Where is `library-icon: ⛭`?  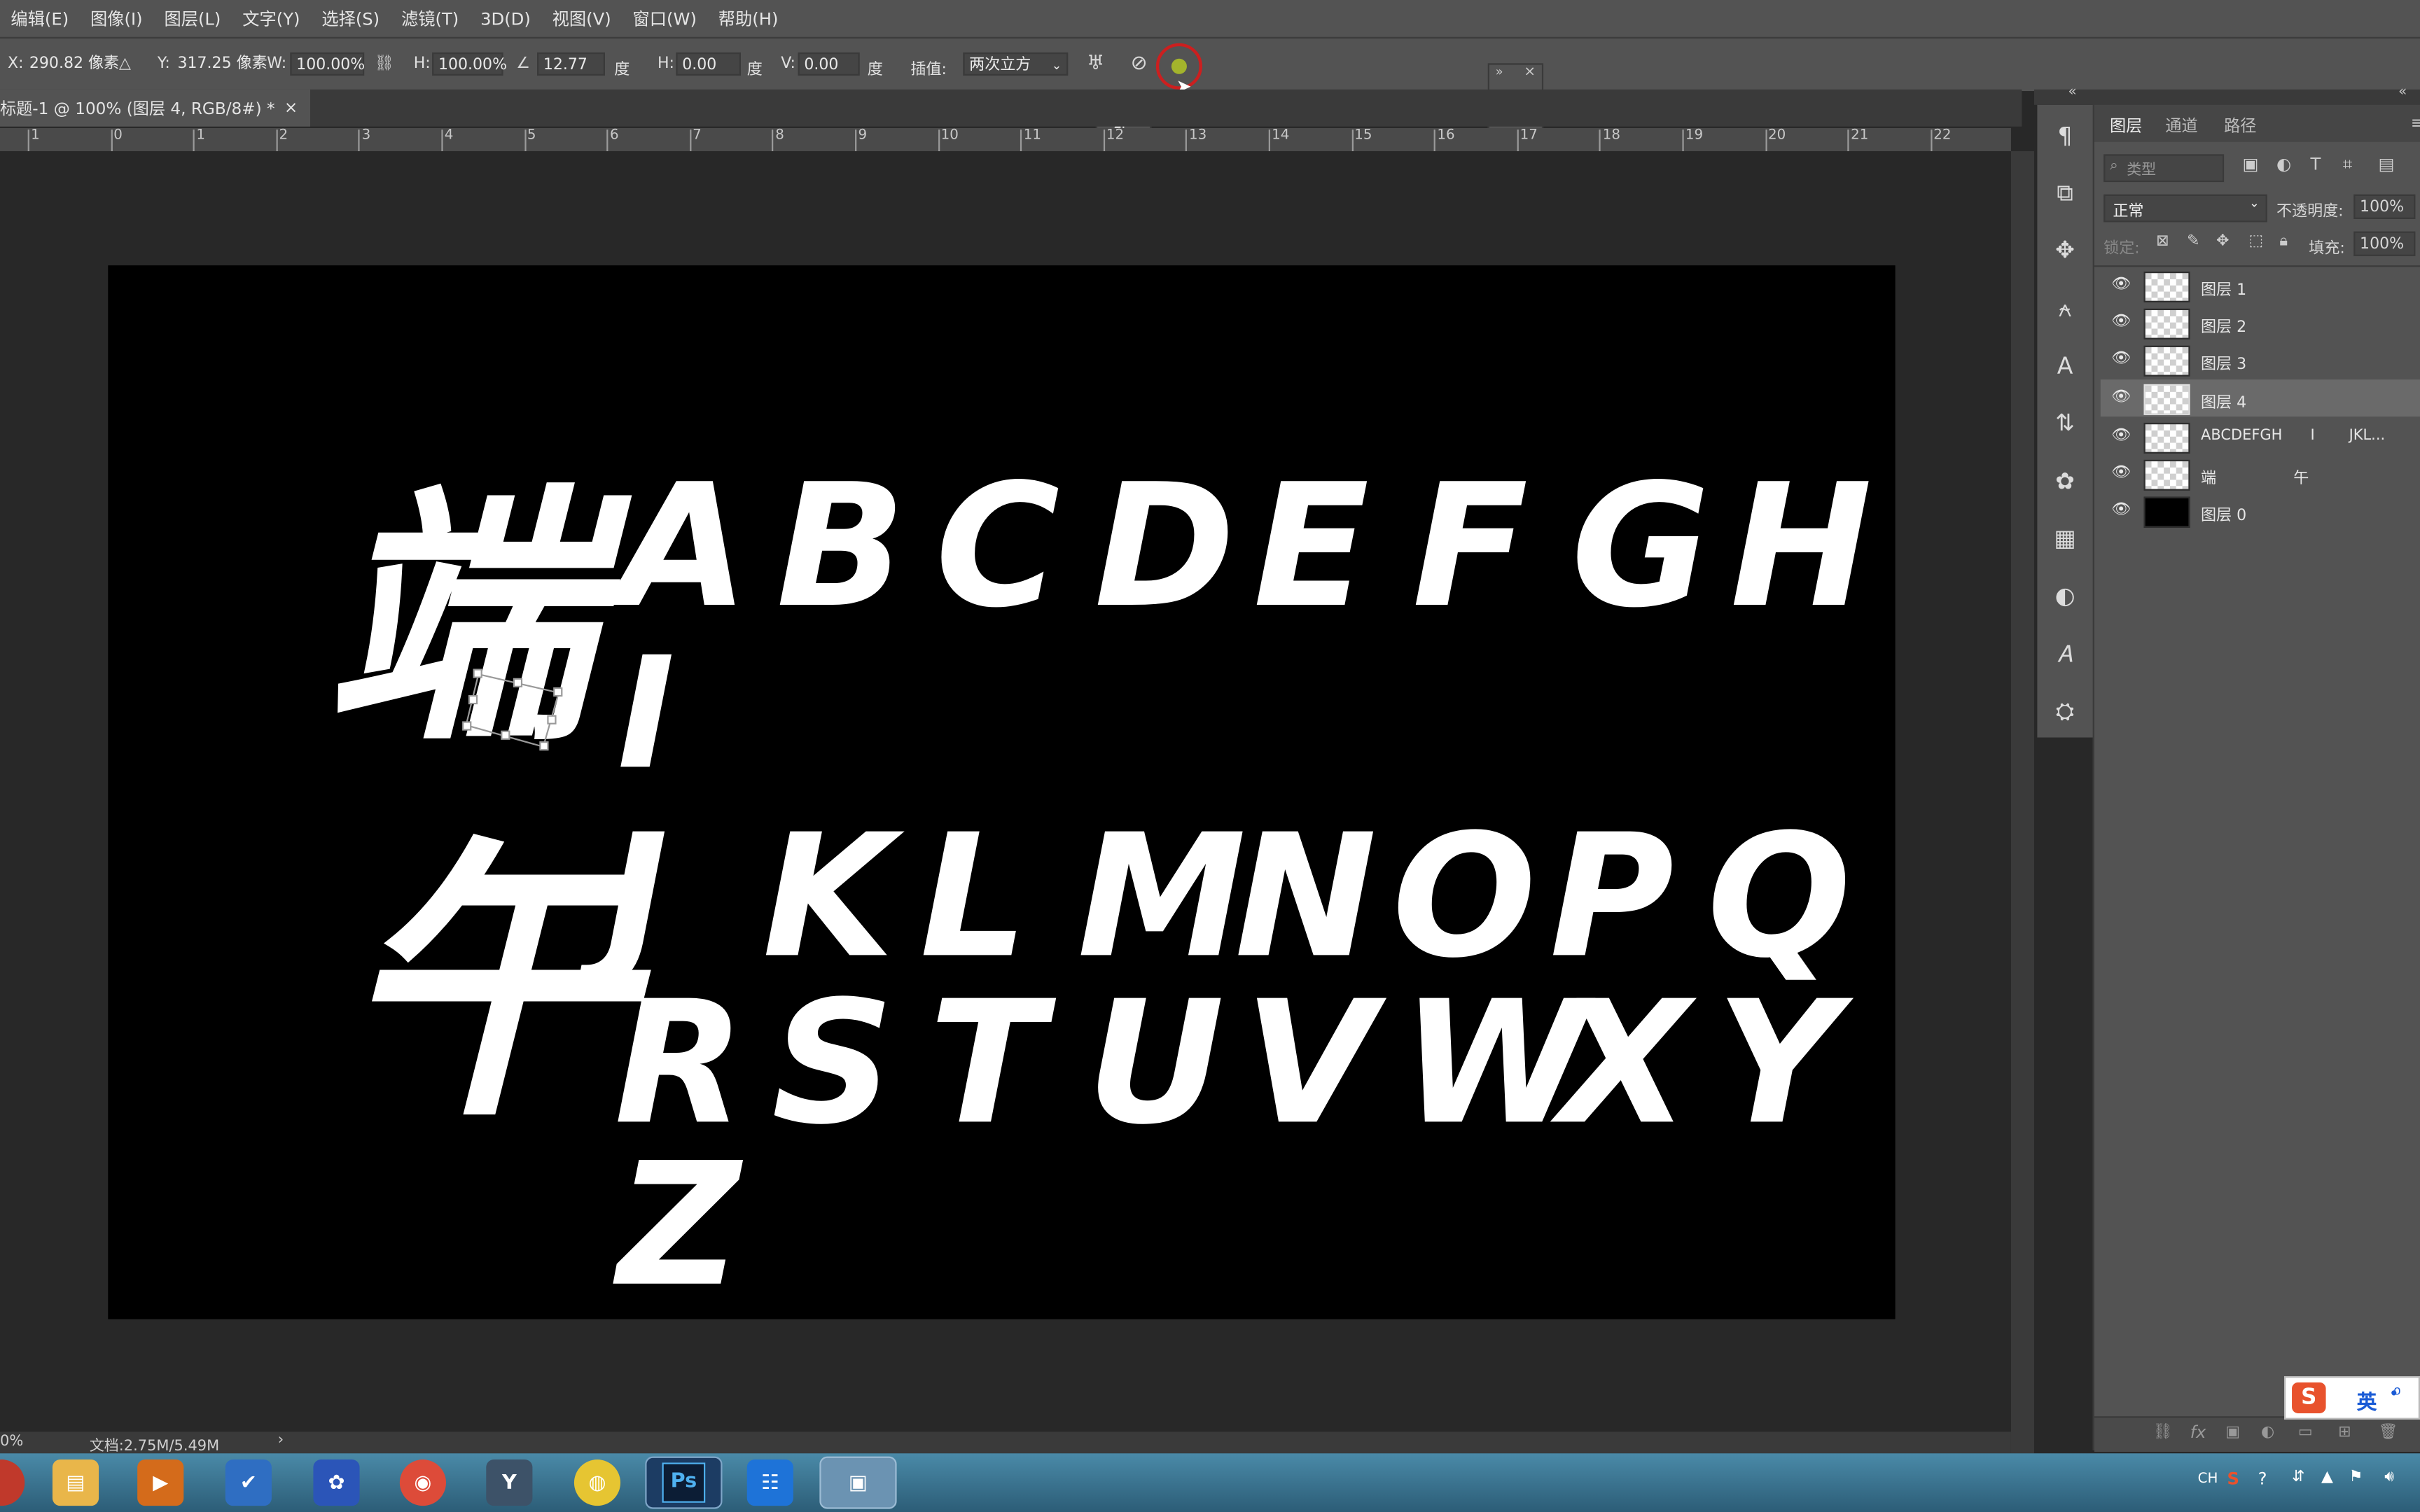
library-icon: ⛭ is located at coordinates (2065, 711).